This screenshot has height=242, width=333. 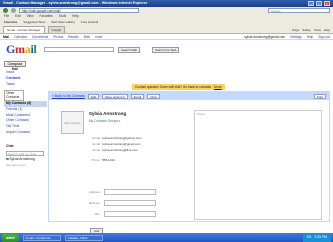 What do you see at coordinates (14, 95) in the screenshot?
I see `groups-header: Other Contacts` at bounding box center [14, 95].